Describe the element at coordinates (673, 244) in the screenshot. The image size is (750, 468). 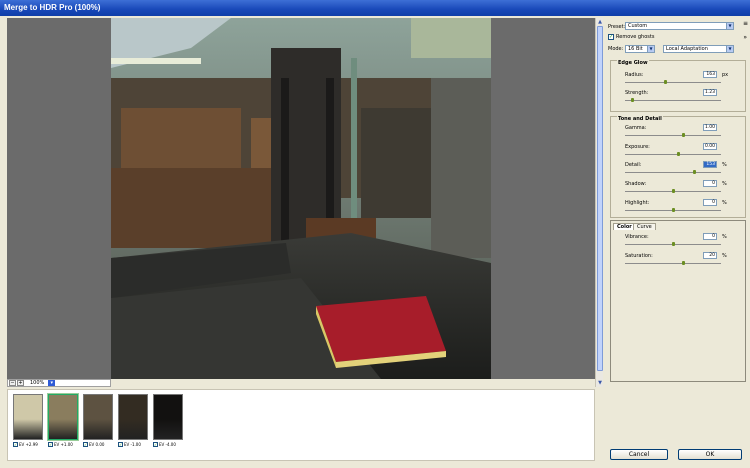
I see `vibrance-slider-thumb` at that location.